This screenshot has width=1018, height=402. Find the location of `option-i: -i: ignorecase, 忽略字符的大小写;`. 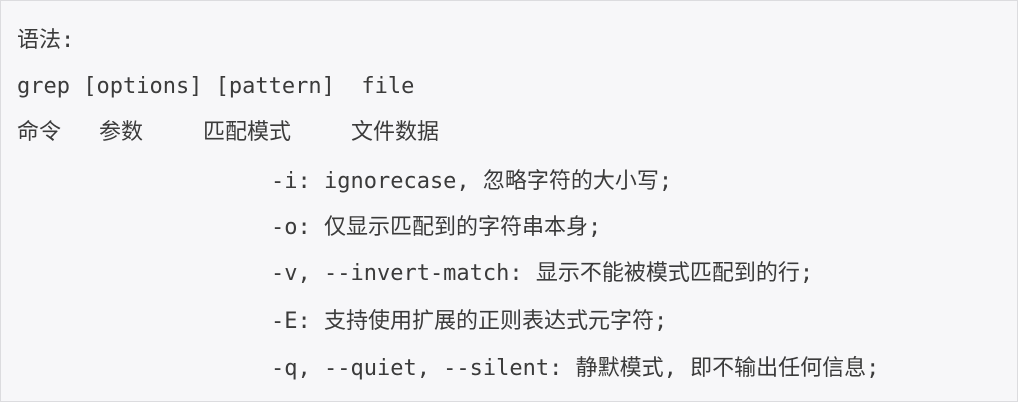

option-i: -i: ignorecase, 忽略字符的大小写; is located at coordinates (472, 181).